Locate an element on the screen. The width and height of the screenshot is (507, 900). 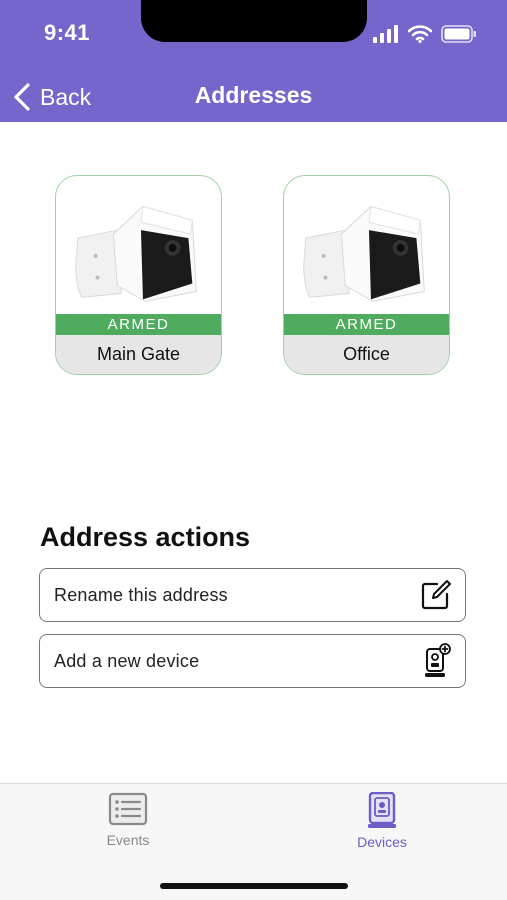
app-header: 9:41 Back Addresses is located at coordinates (253, 61).